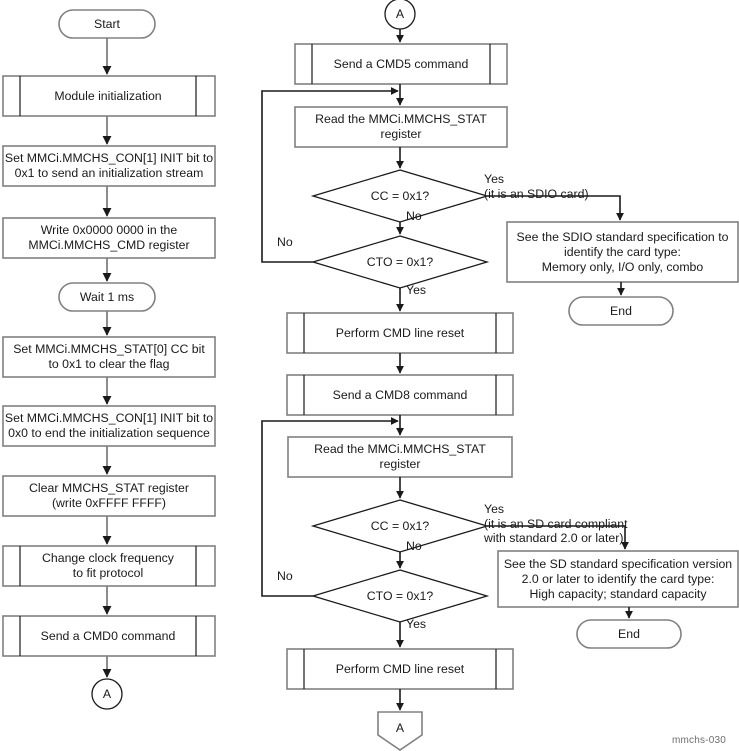  I want to click on shape-module-init, so click(109, 96).